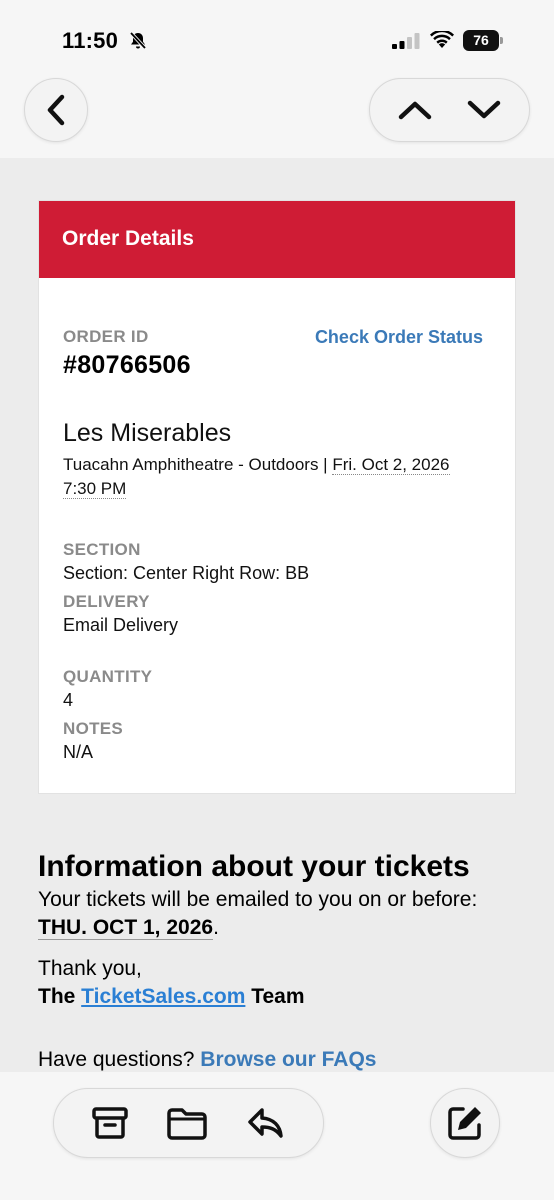  I want to click on mail-actions-group, so click(188, 1123).